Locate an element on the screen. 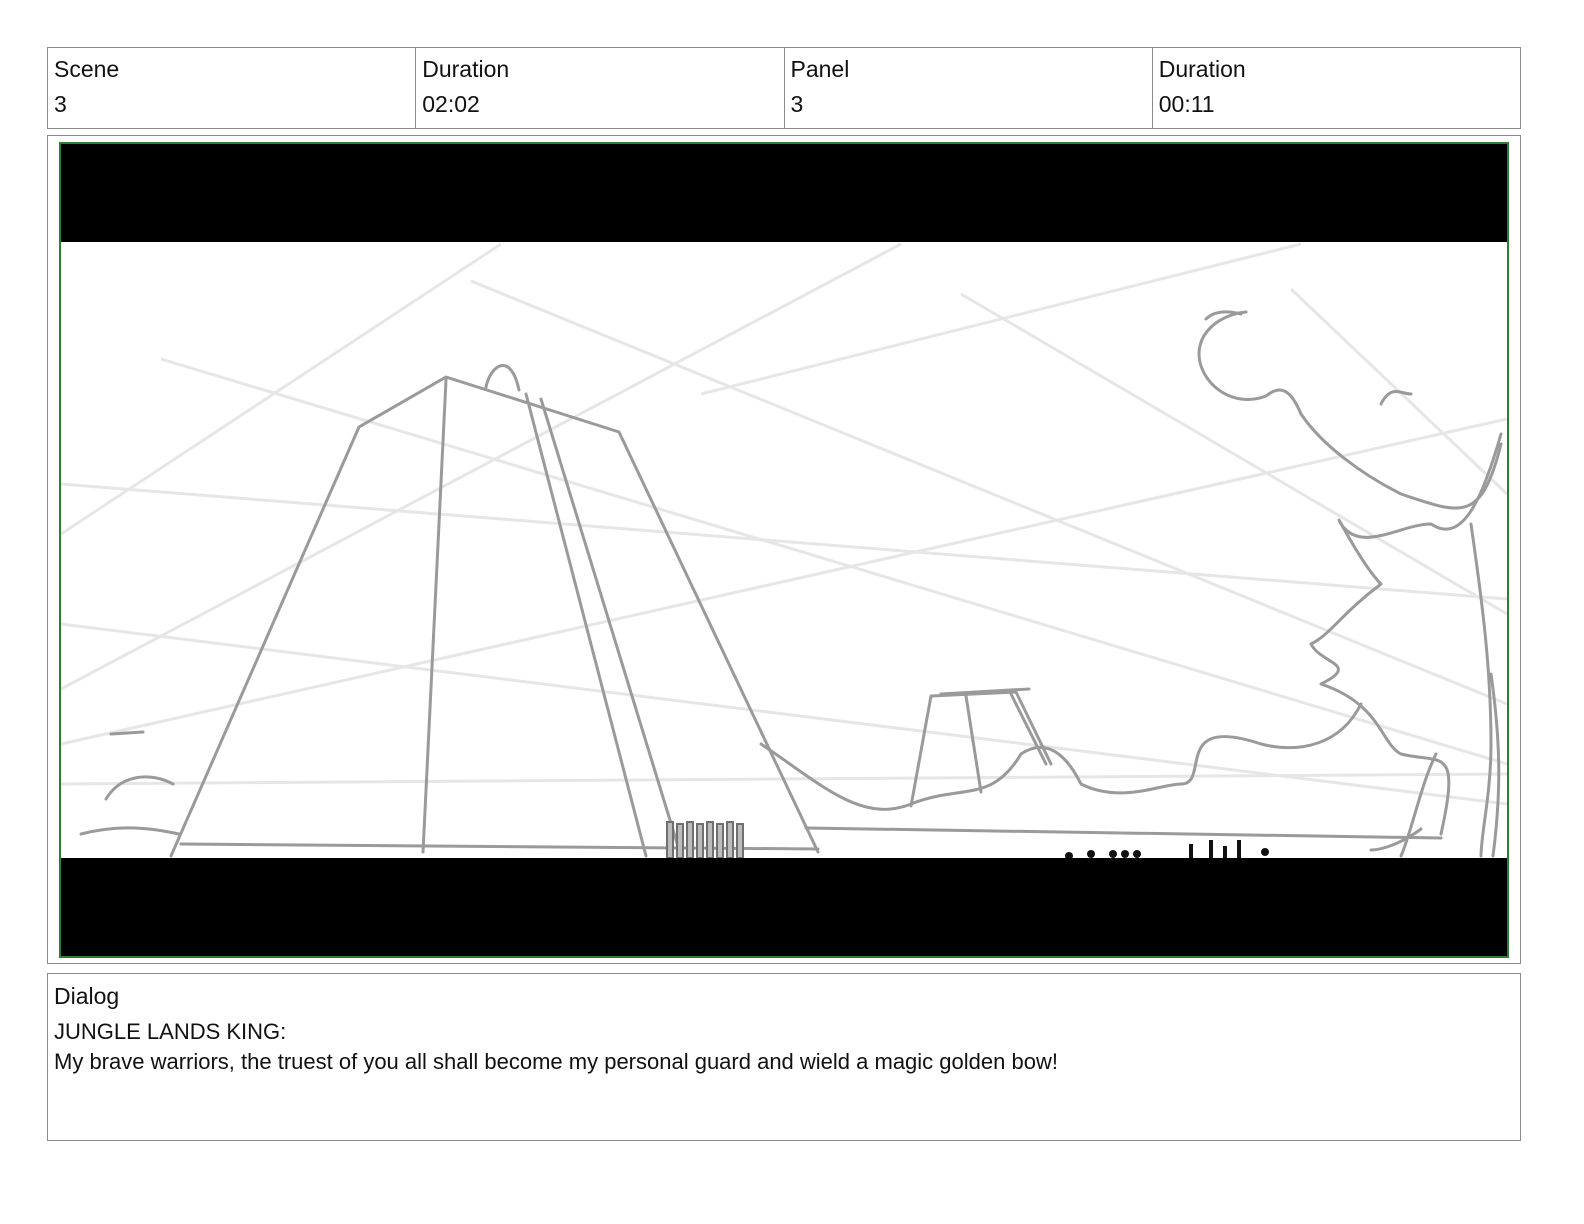 The image size is (1584, 1224). letterbox-top is located at coordinates (784, 193).